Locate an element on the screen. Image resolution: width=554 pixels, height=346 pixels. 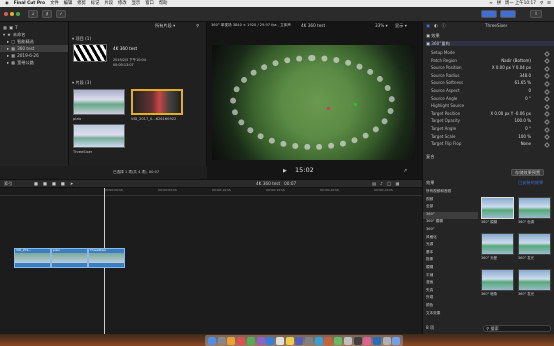
snapping-icon: ▤ is located at coordinates (374, 183).